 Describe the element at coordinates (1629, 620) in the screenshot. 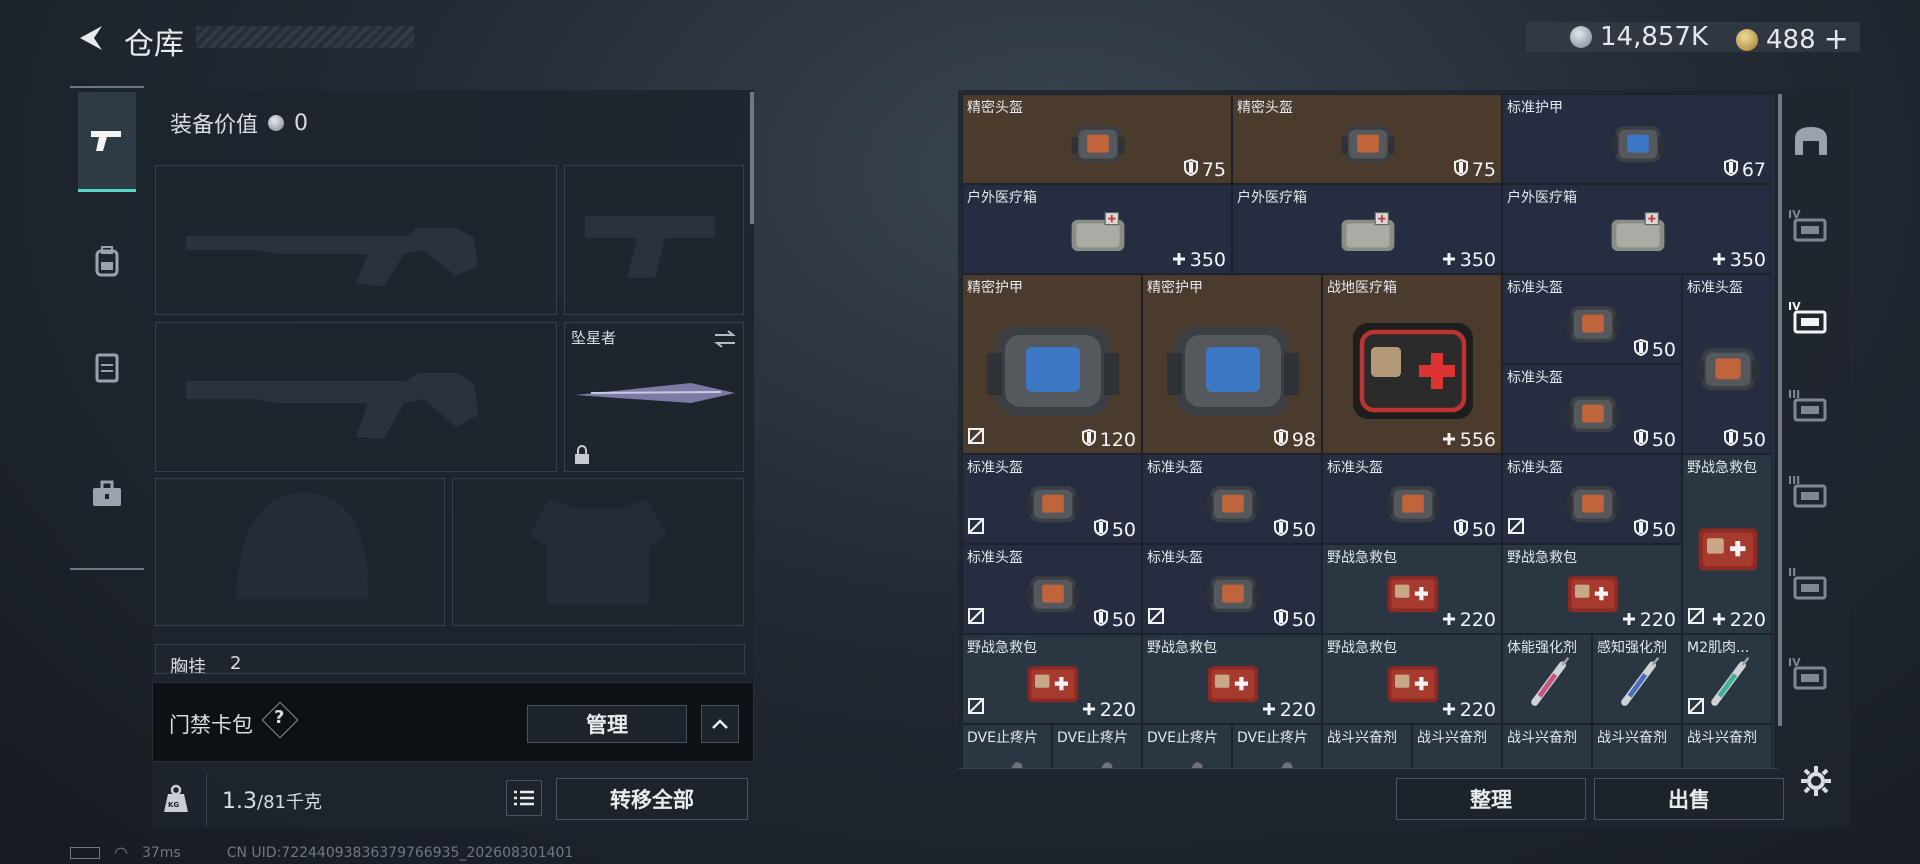

I see `plus-icon` at that location.